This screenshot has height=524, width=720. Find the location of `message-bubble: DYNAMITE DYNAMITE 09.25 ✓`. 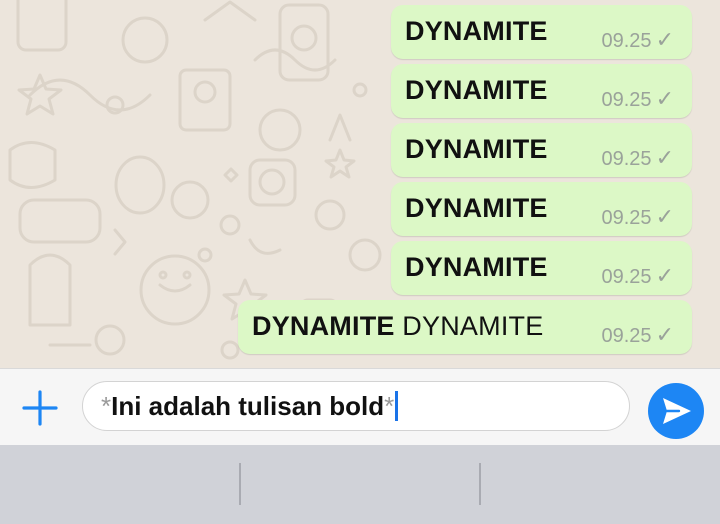

message-bubble: DYNAMITE DYNAMITE 09.25 ✓ is located at coordinates (465, 327).